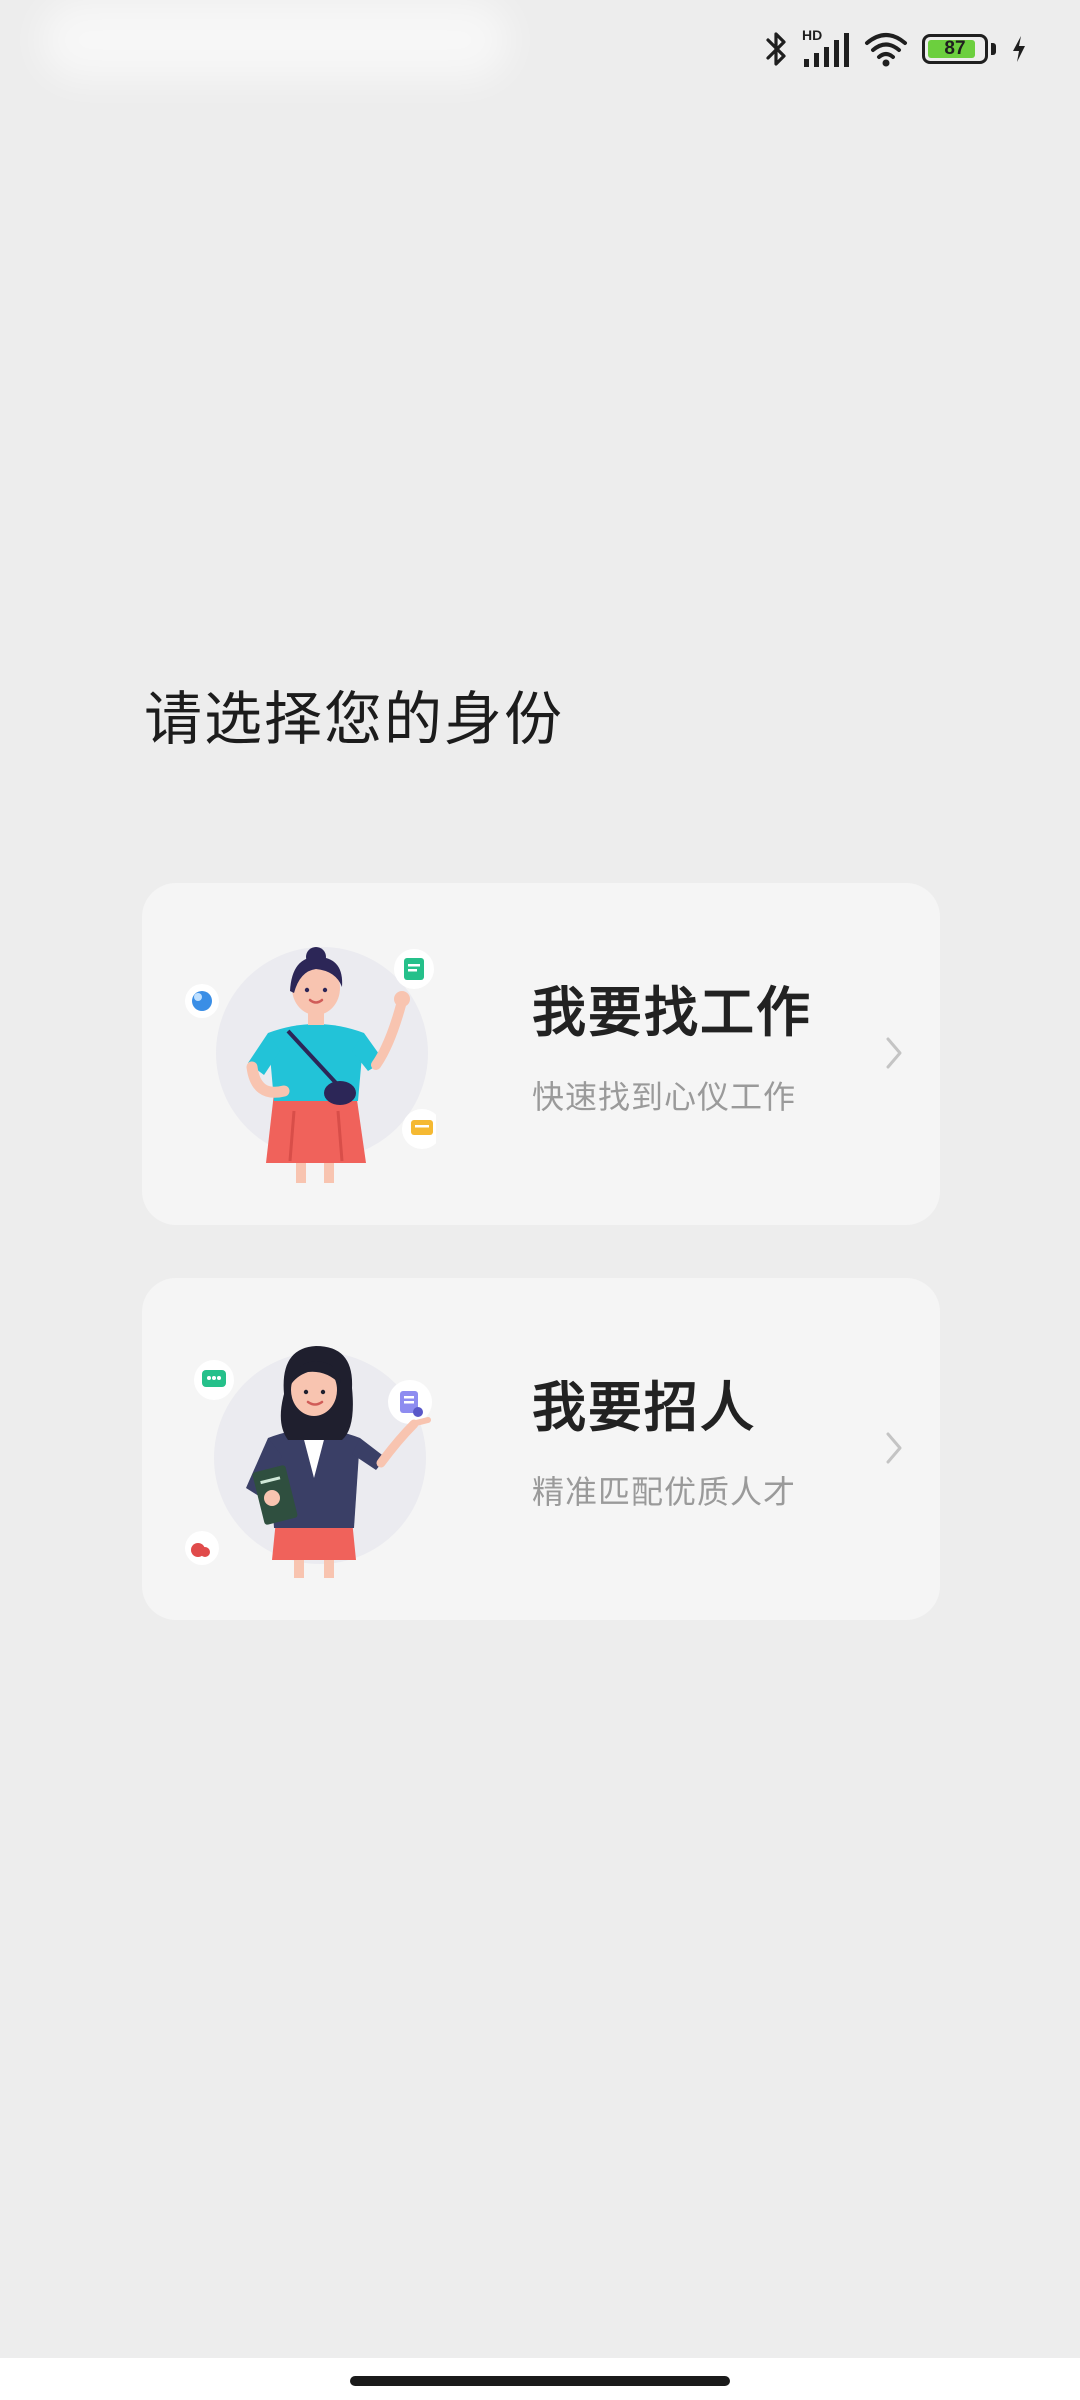  What do you see at coordinates (993, 49) in the screenshot?
I see `battery-tip` at bounding box center [993, 49].